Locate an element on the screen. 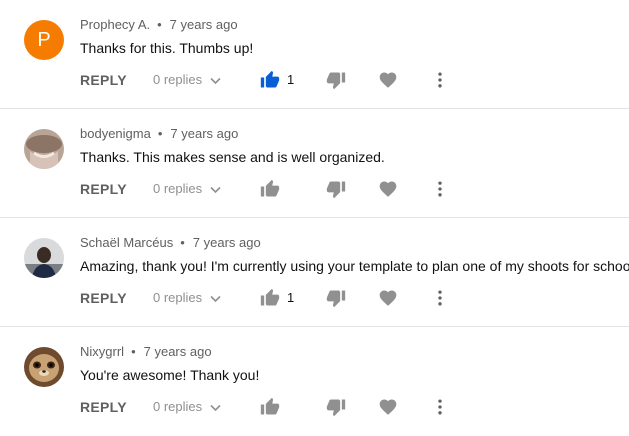  author-name: Nixygrrl is located at coordinates (102, 351).